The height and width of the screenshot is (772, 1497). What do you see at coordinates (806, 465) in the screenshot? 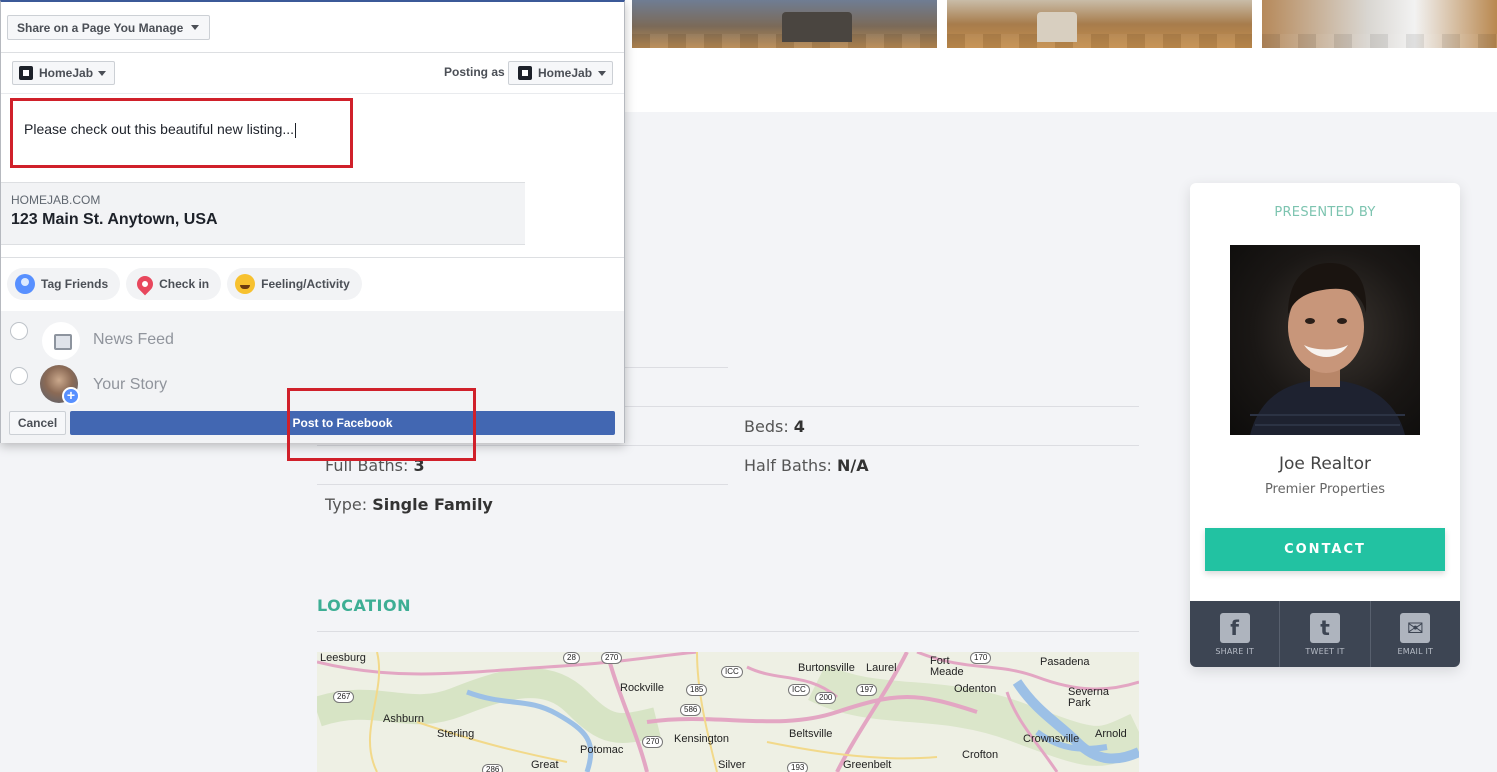
I see `half-baths-detail: Half Baths: N/A` at bounding box center [806, 465].